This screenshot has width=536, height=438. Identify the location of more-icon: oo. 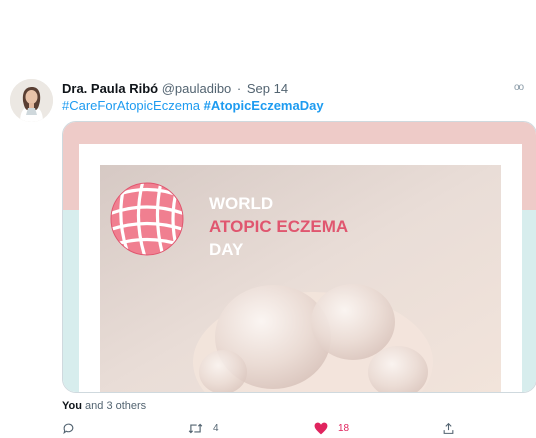
(519, 87).